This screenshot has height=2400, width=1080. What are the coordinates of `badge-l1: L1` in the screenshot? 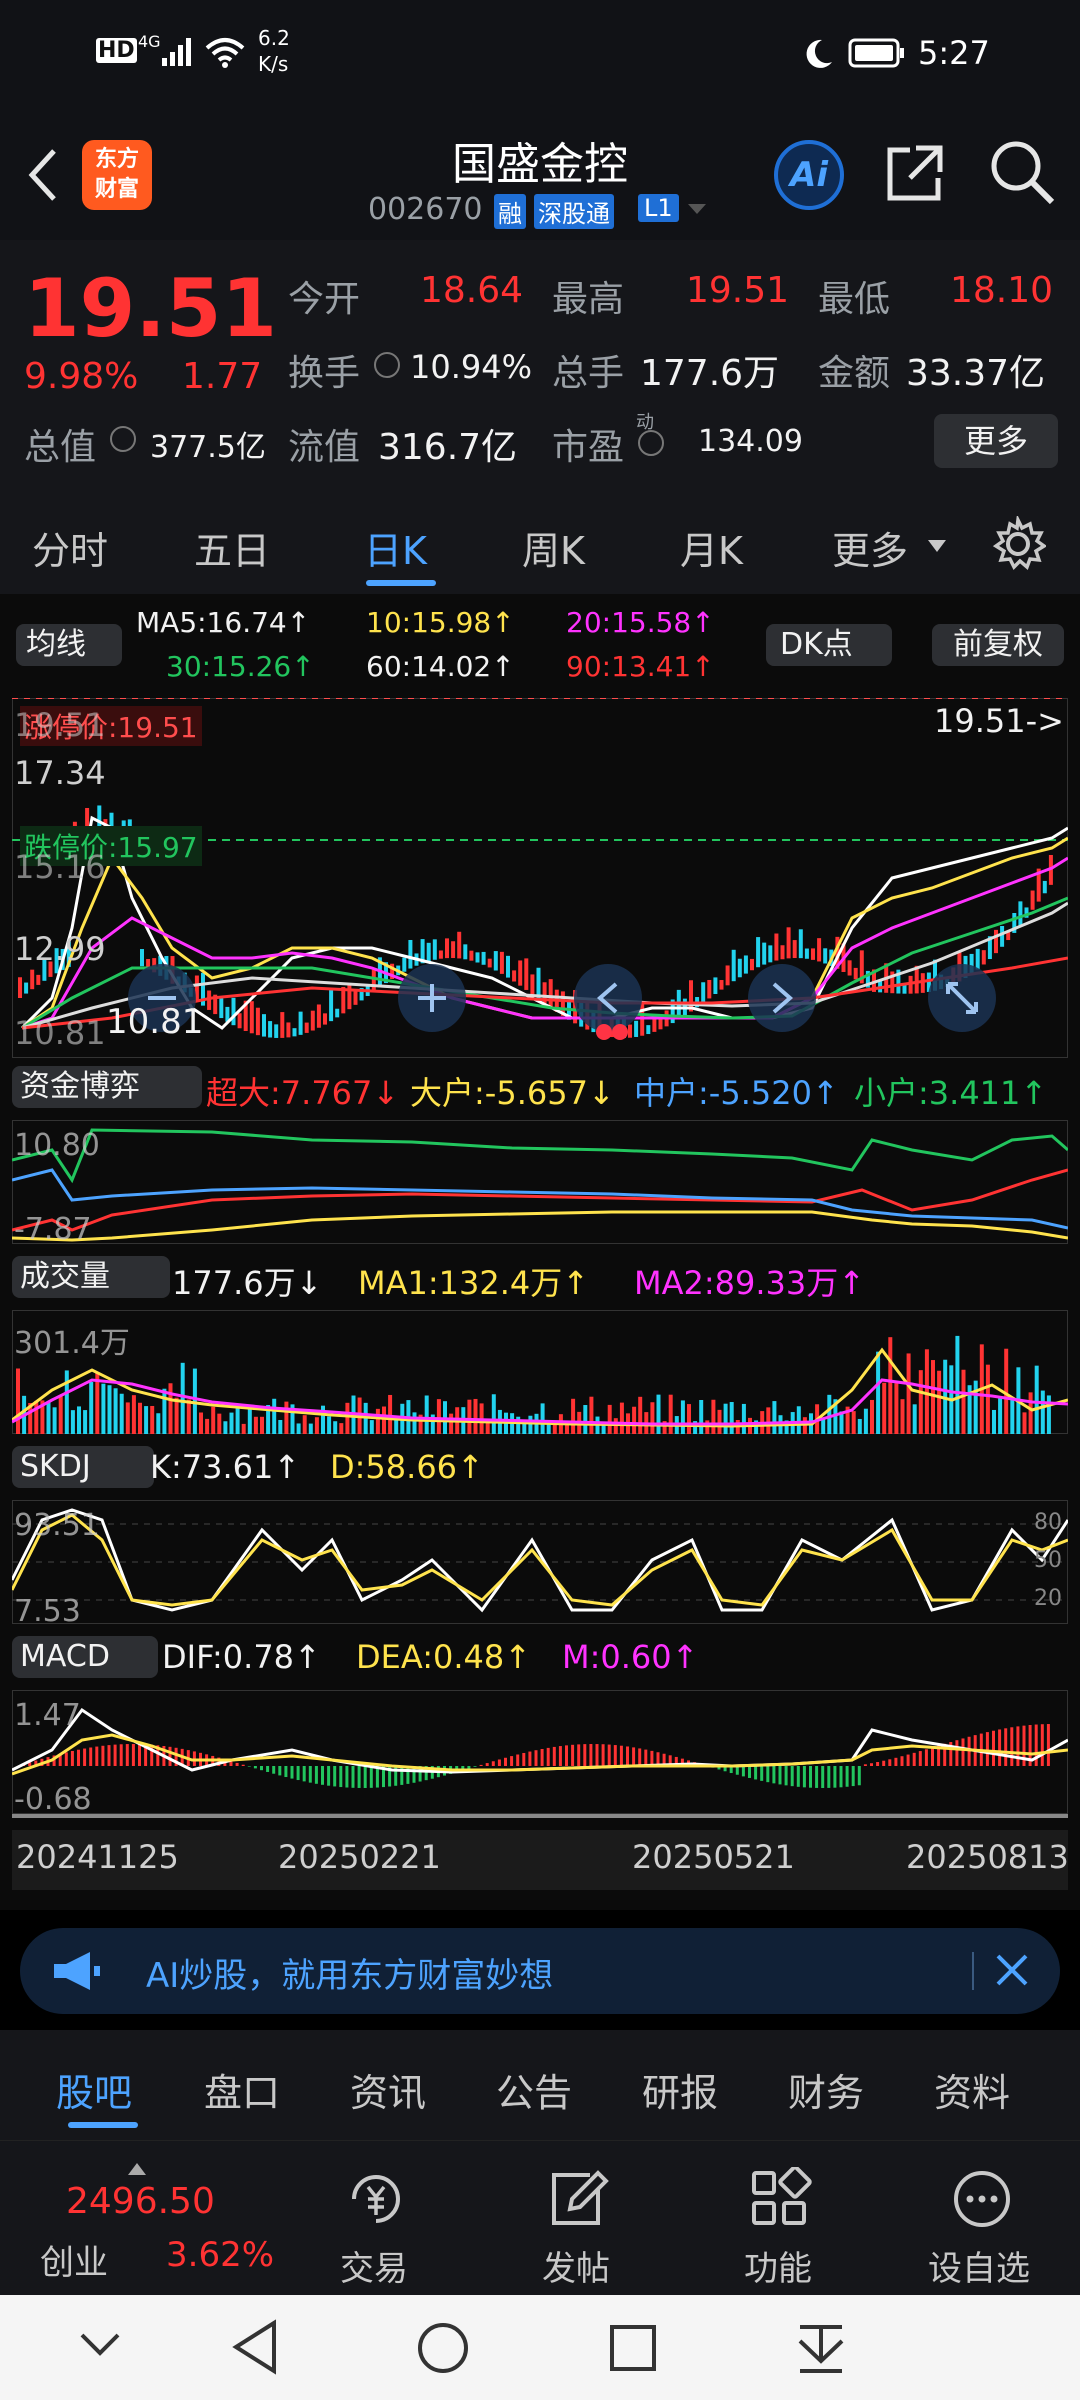 It's located at (658, 208).